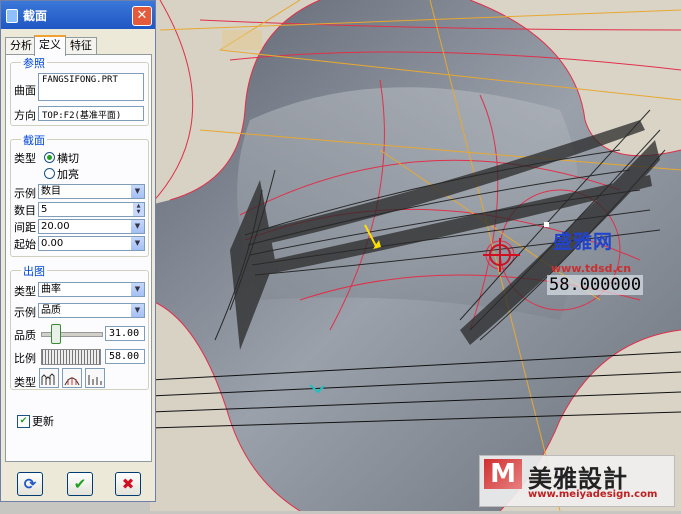 This screenshot has height=514, width=681. What do you see at coordinates (51, 310) in the screenshot?
I see `output-instance-value: 品质` at bounding box center [51, 310].